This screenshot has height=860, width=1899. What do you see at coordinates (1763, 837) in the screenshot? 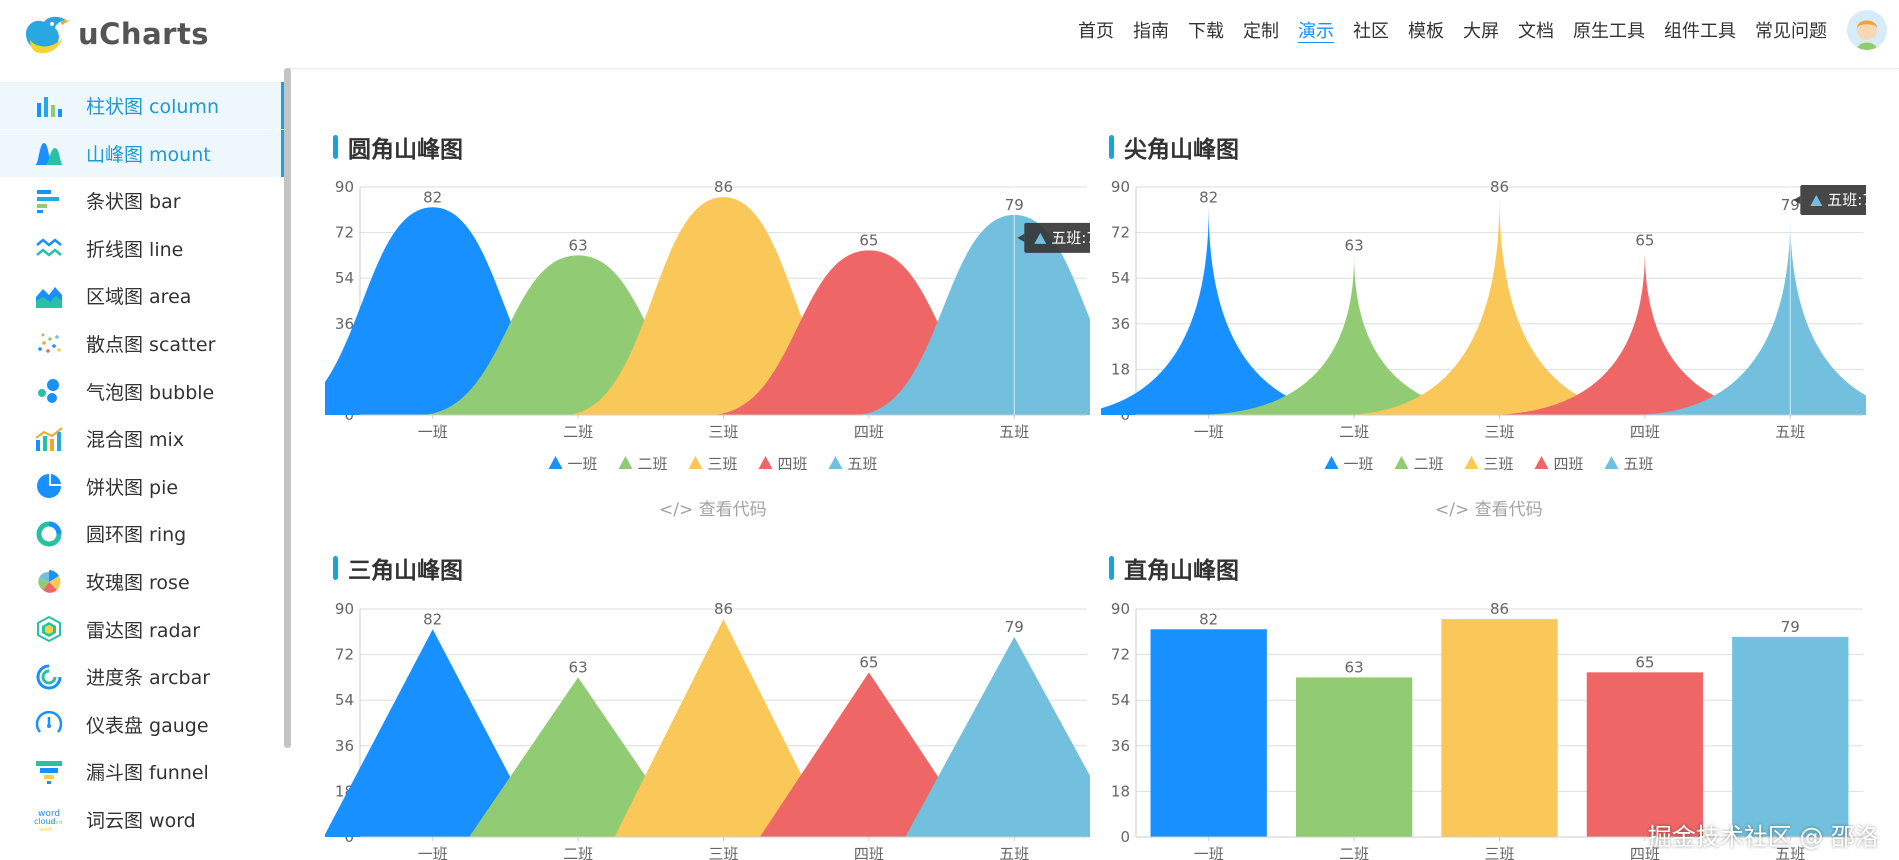
I see `watermark-text: 掘金技术社区 @ 邵洛` at bounding box center [1763, 837].